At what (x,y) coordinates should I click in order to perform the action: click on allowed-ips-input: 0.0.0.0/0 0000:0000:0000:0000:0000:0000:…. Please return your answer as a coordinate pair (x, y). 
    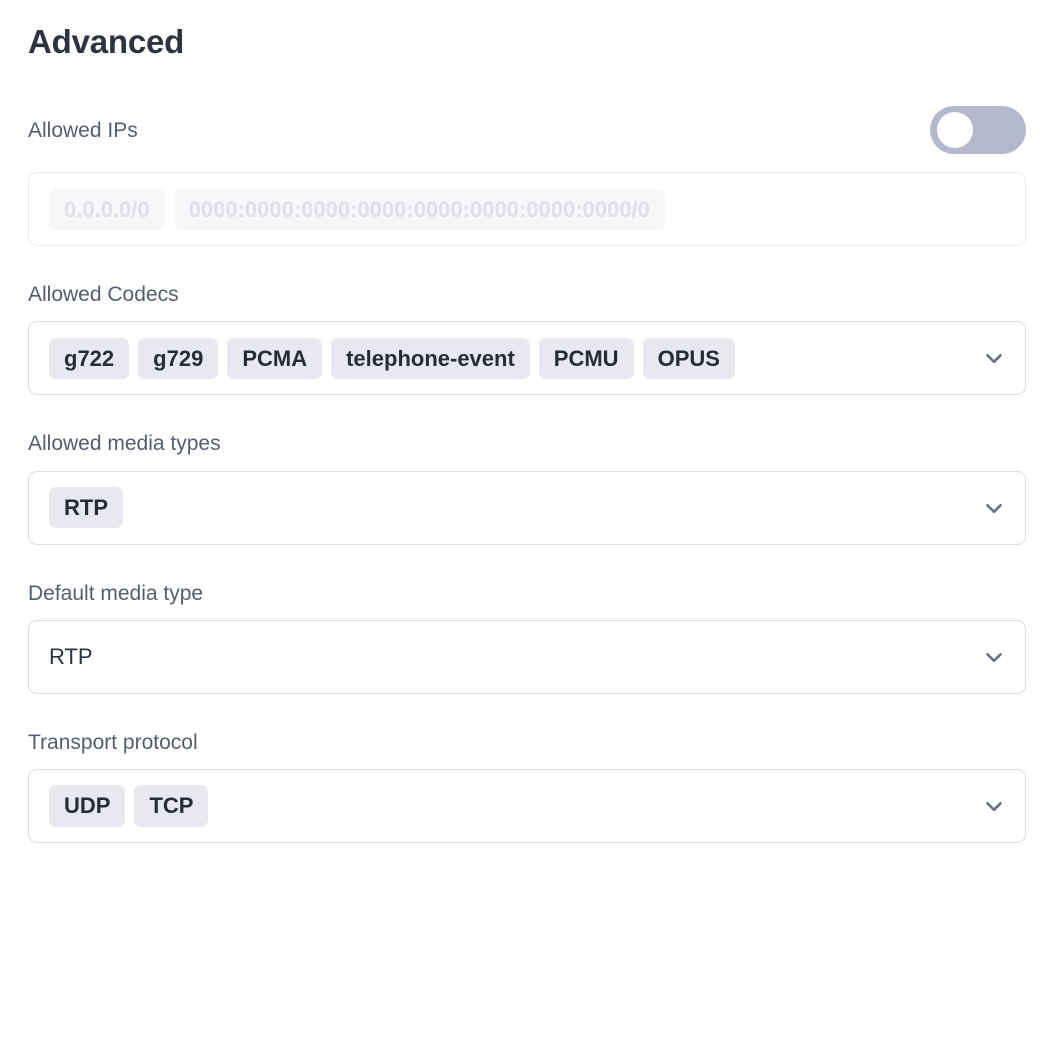
    Looking at the image, I should click on (527, 209).